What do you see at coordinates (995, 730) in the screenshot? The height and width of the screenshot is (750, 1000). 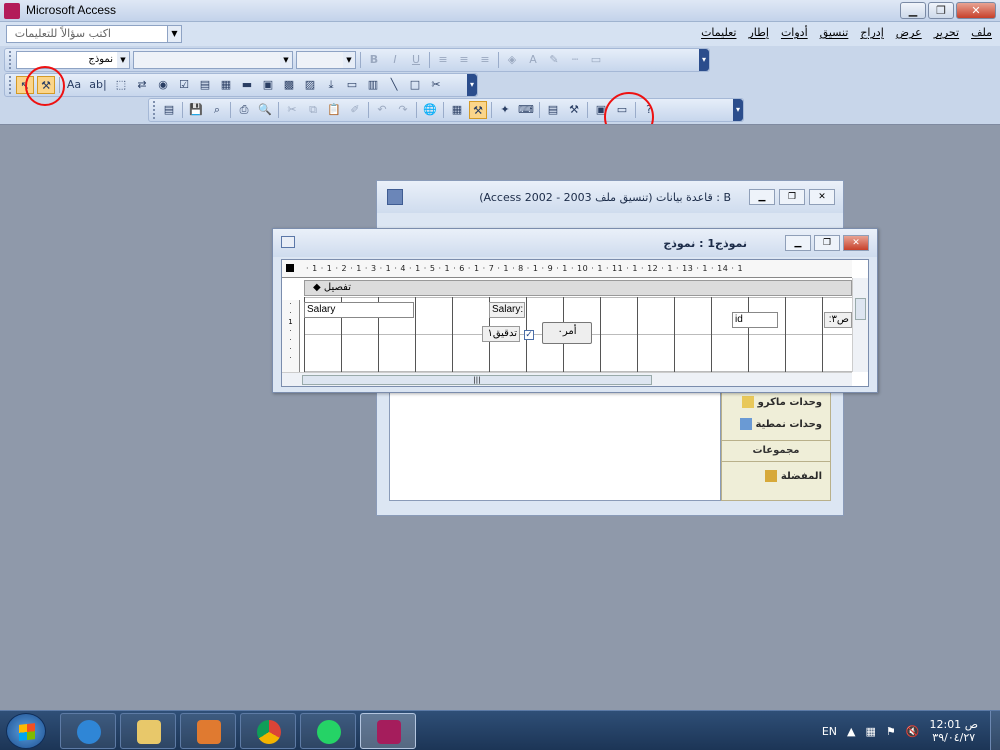 I see `show-desktop-button` at bounding box center [995, 730].